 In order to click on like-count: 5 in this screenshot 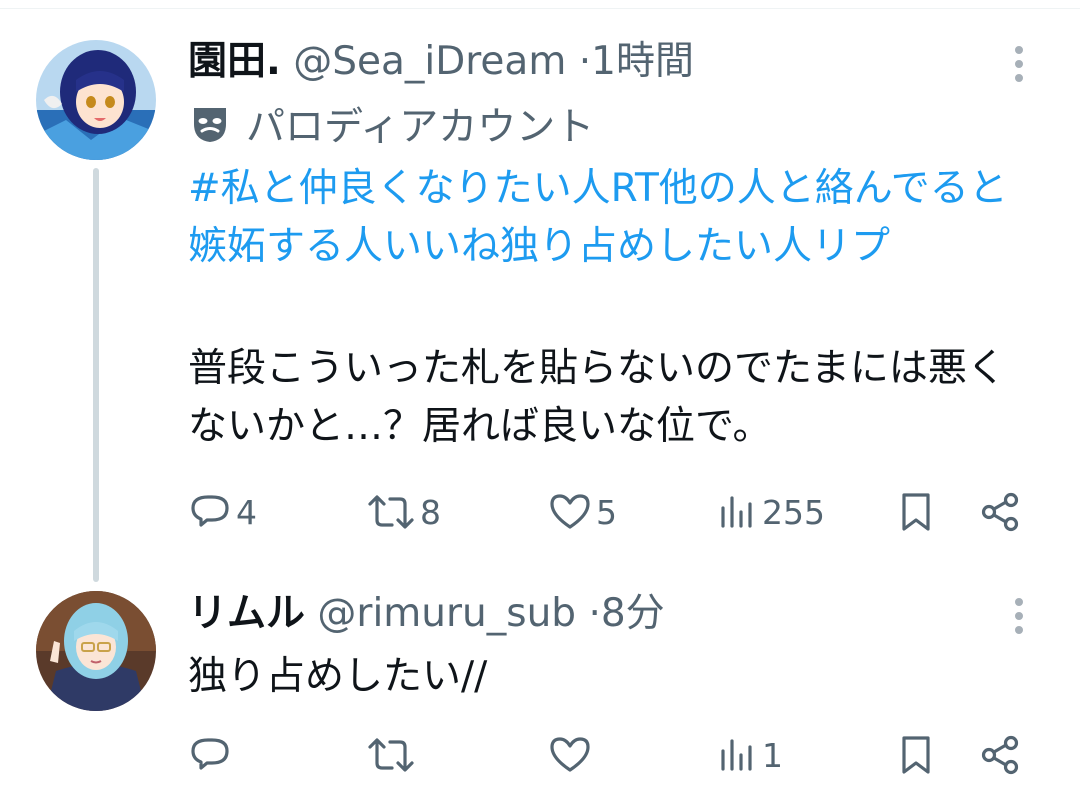, I will do `click(606, 512)`.